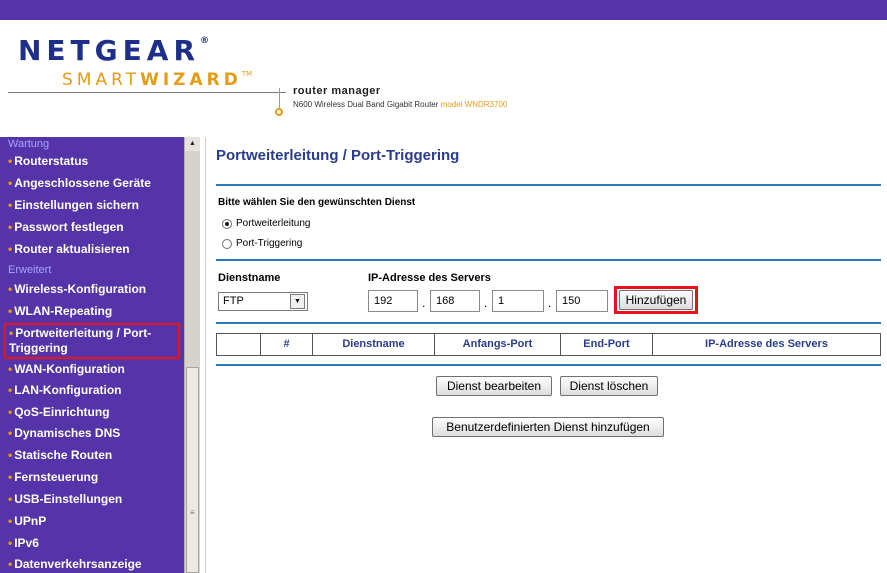 This screenshot has height=573, width=887. I want to click on ip-octet-2-input: 168, so click(455, 301).